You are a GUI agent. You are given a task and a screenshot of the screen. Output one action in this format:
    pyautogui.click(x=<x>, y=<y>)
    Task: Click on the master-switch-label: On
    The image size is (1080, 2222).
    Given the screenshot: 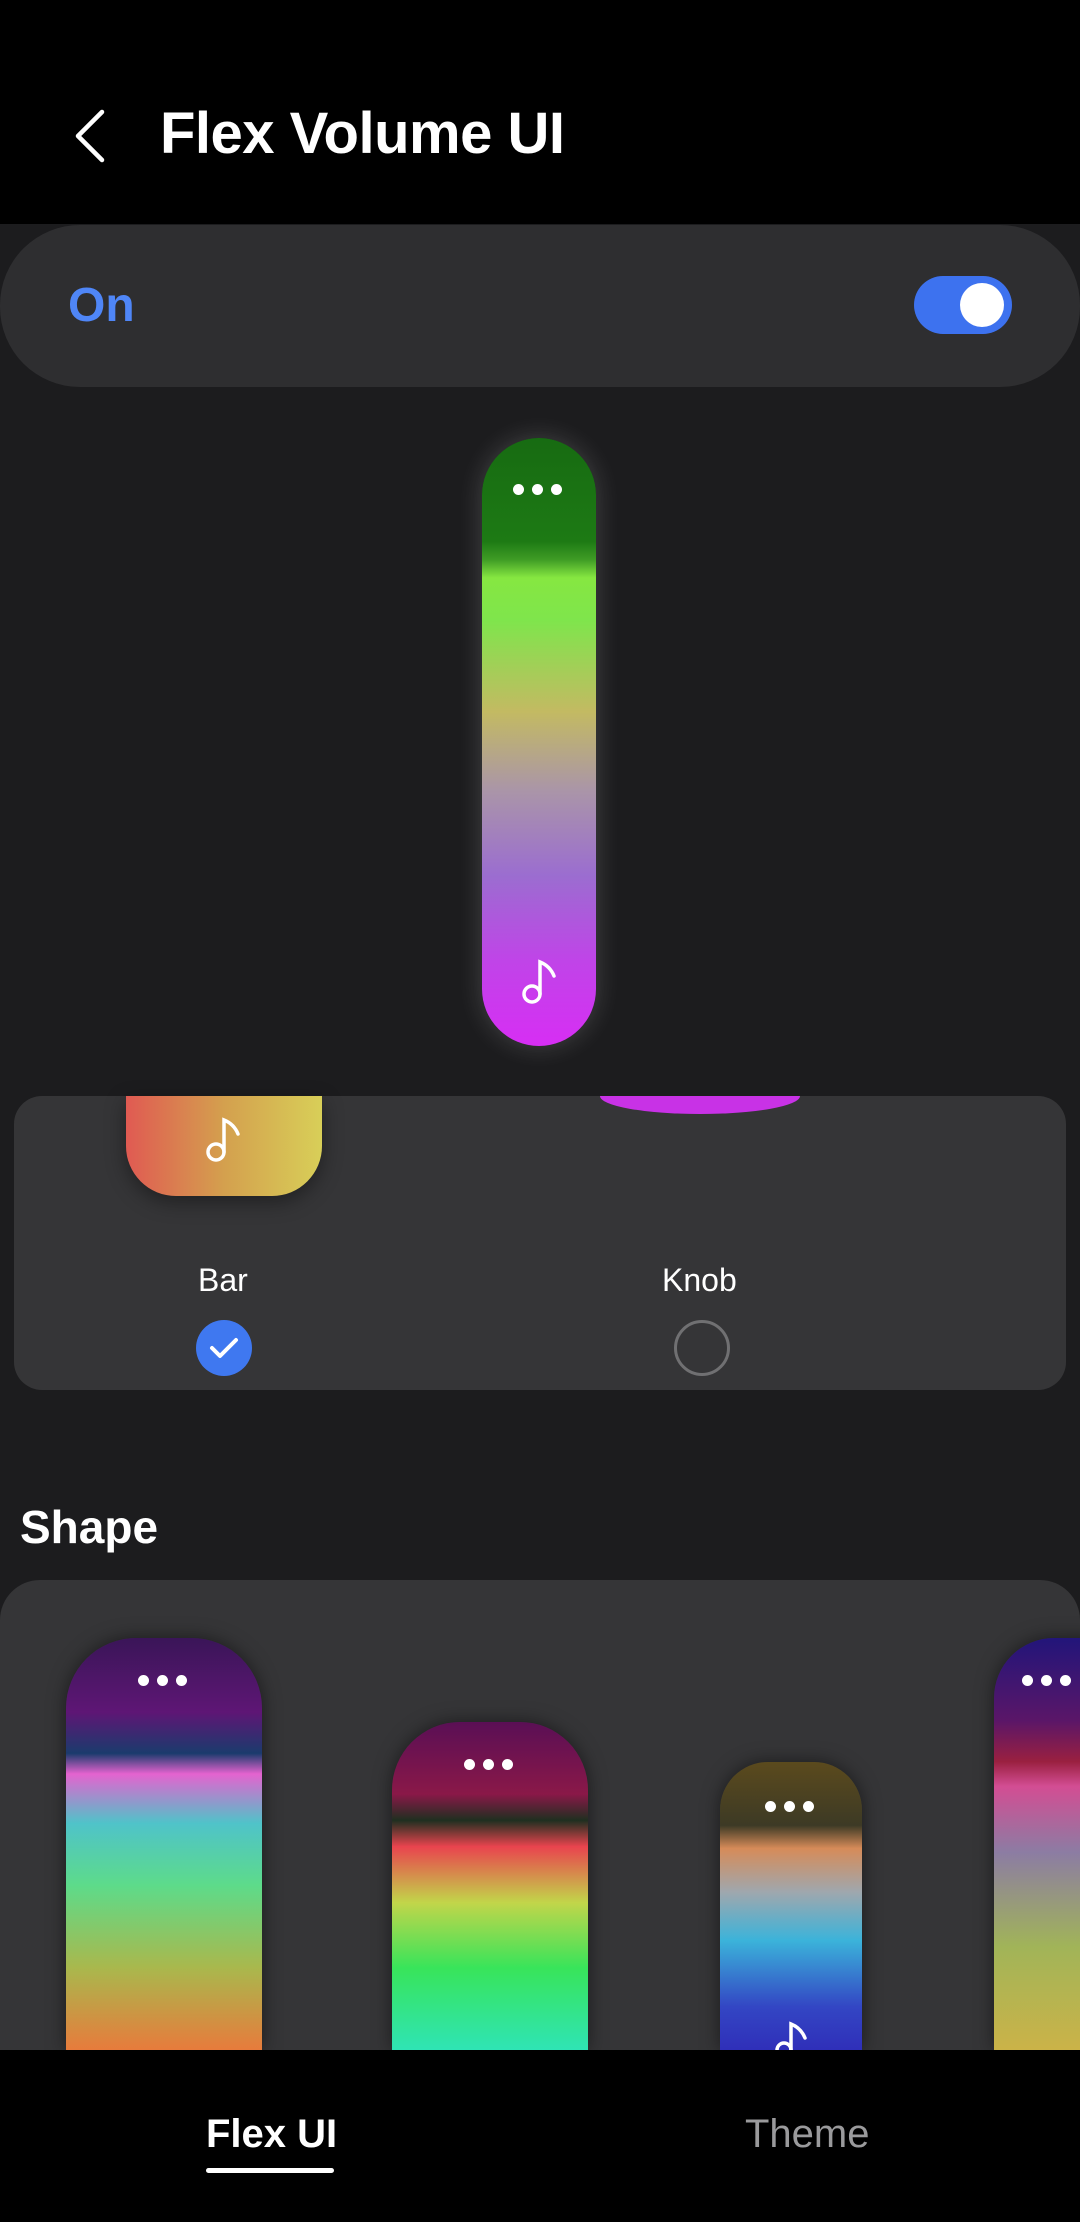 What is the action you would take?
    pyautogui.click(x=101, y=305)
    